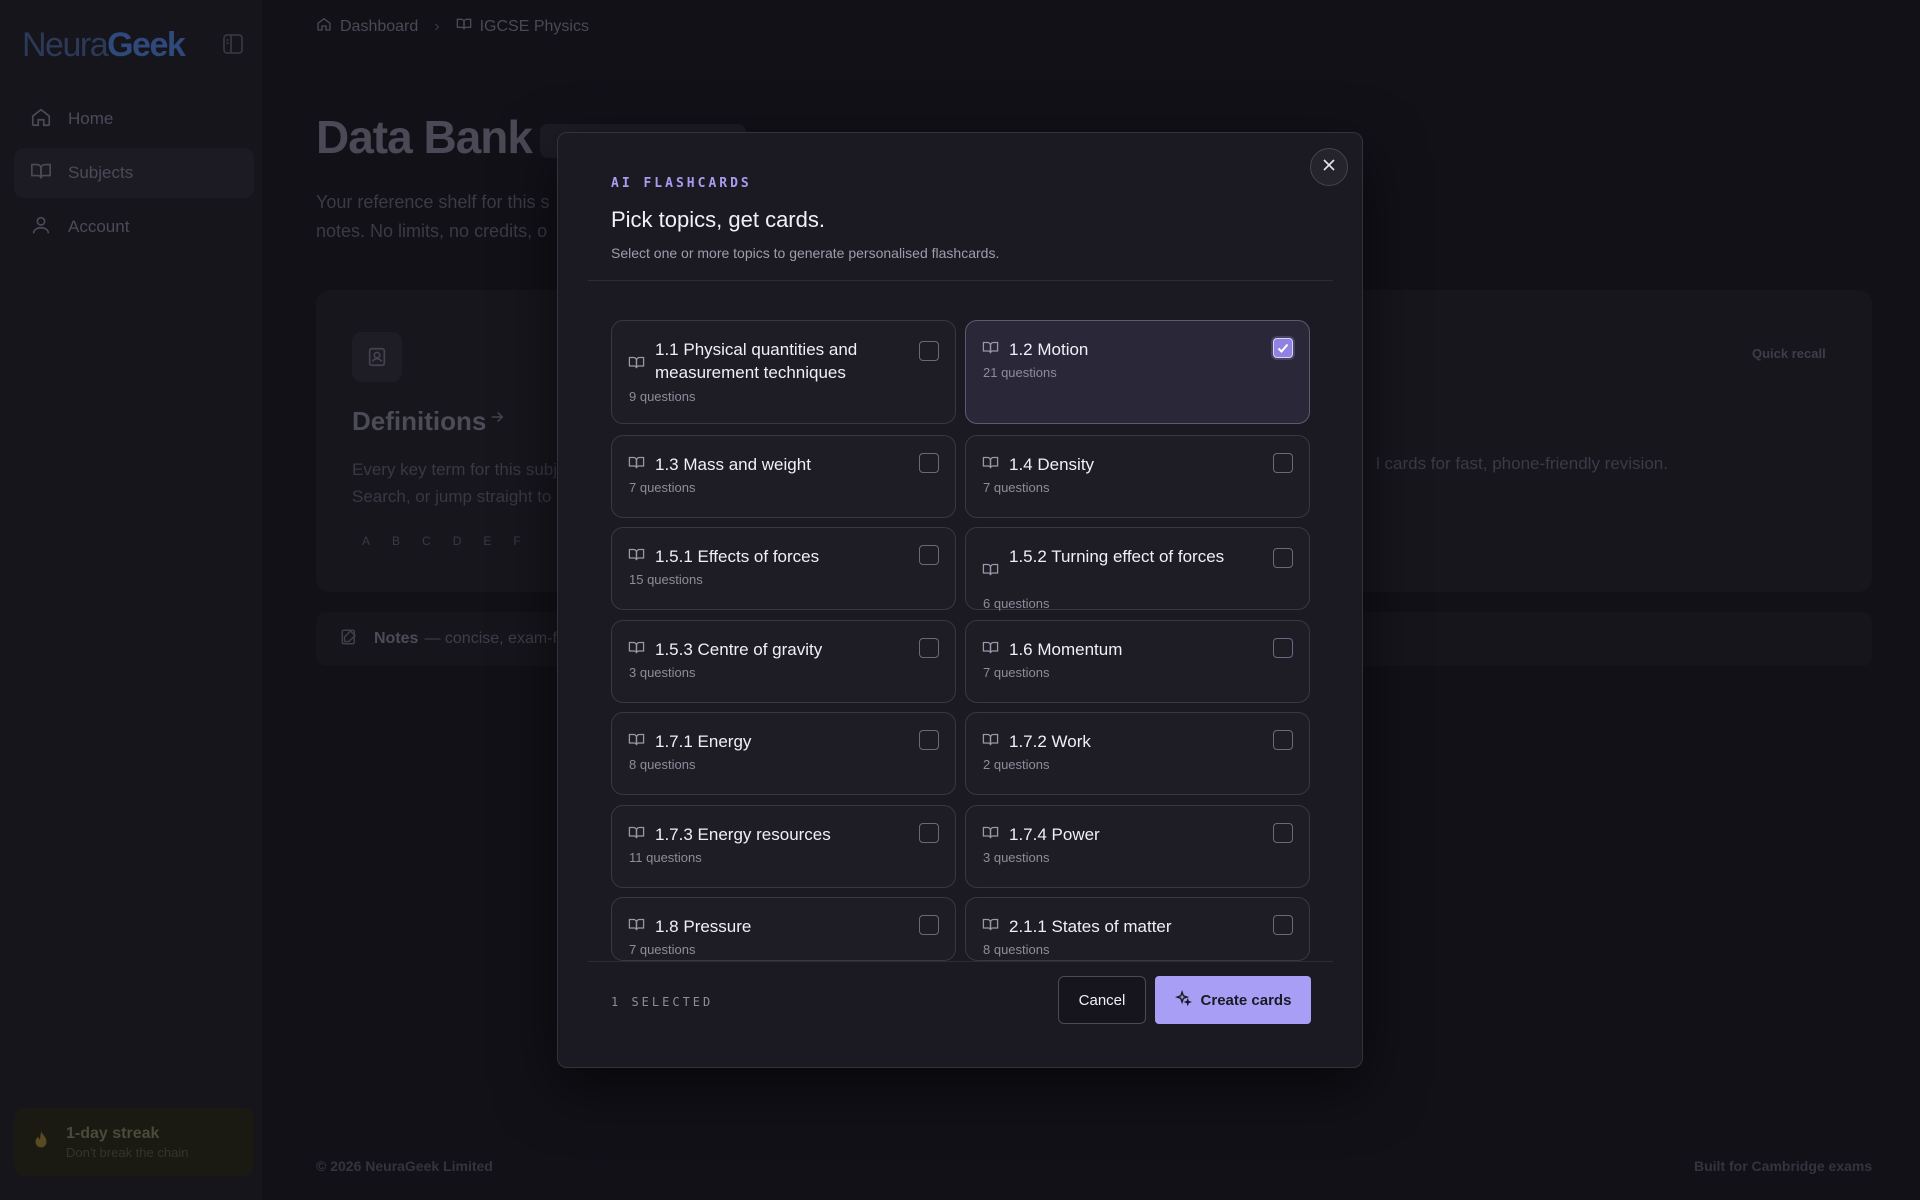 The width and height of the screenshot is (1920, 1200). I want to click on sidebar-item-label: Account, so click(99, 226).